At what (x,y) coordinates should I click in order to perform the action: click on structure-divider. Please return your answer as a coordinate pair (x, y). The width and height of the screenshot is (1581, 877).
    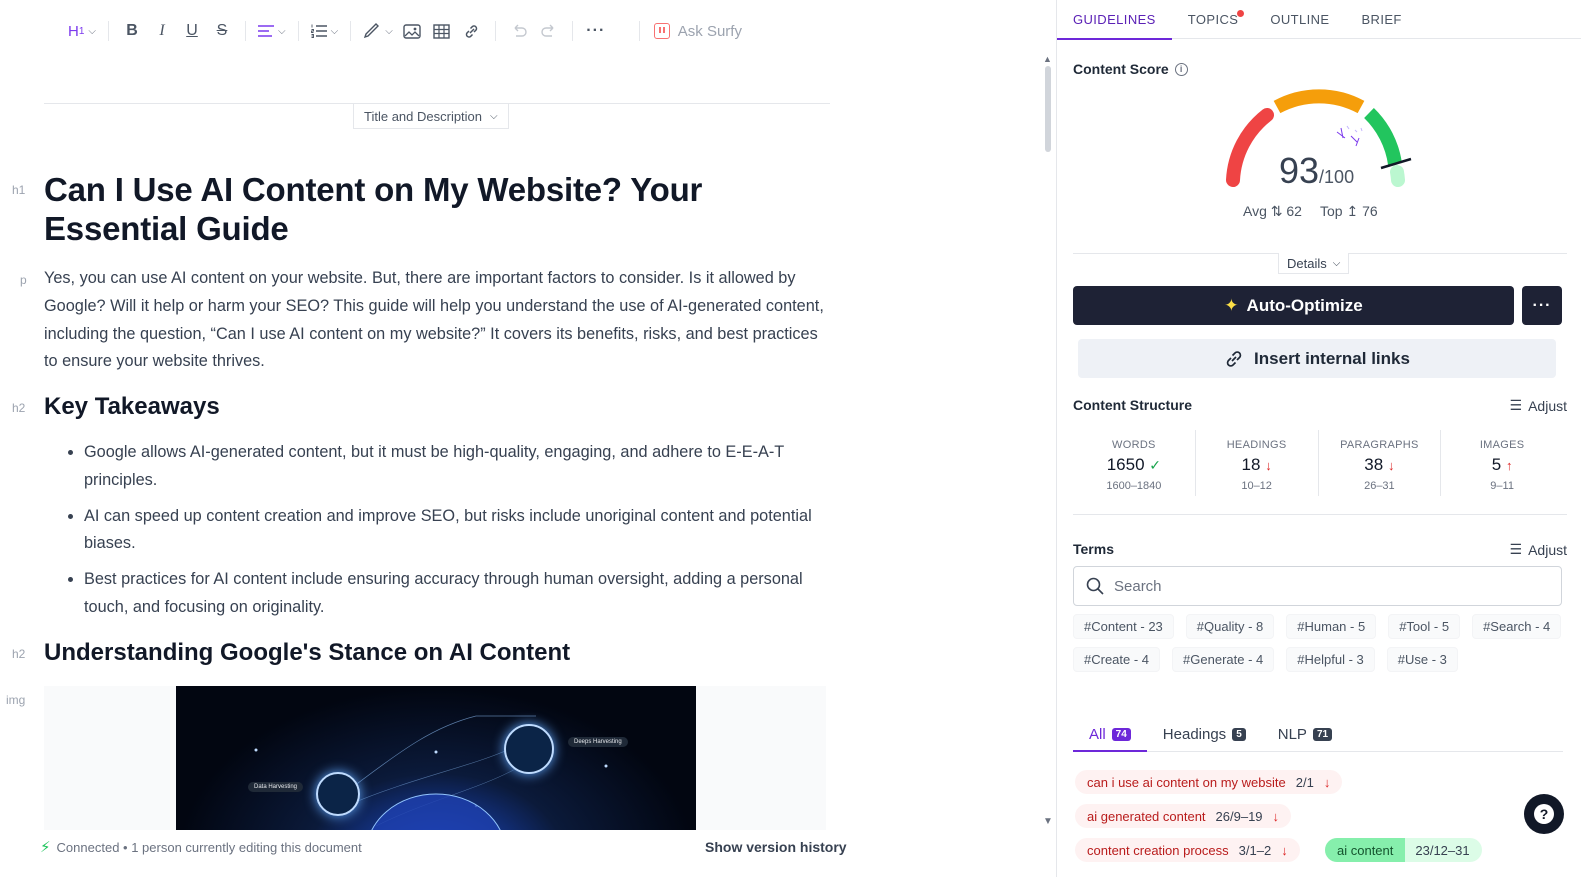
    Looking at the image, I should click on (1320, 514).